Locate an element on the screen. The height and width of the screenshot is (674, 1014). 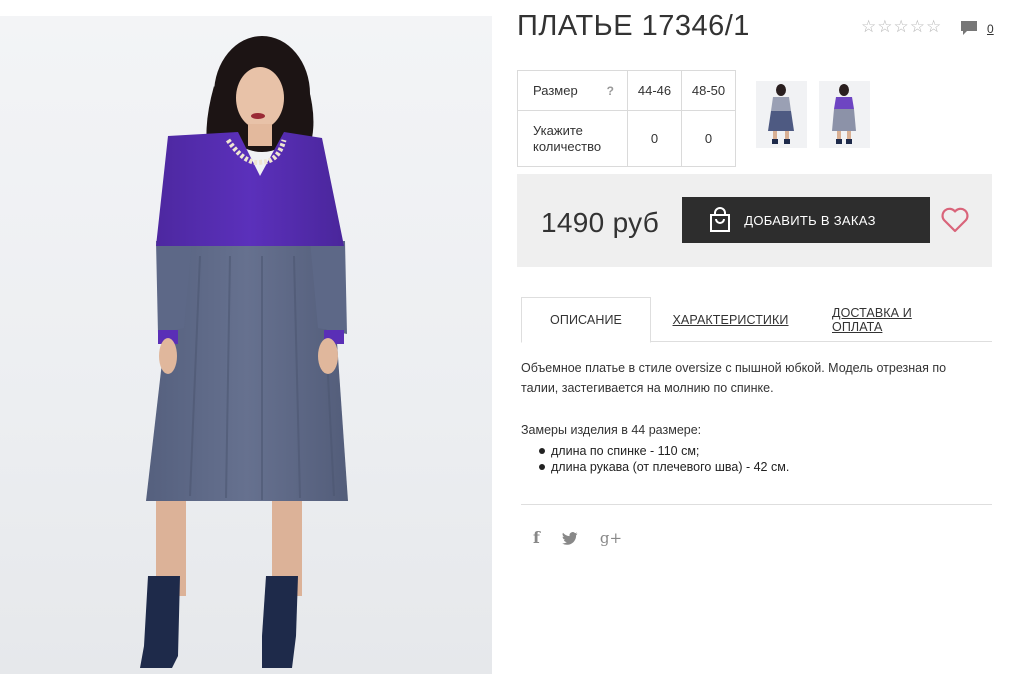
comments-count: 0 is located at coordinates (990, 29).